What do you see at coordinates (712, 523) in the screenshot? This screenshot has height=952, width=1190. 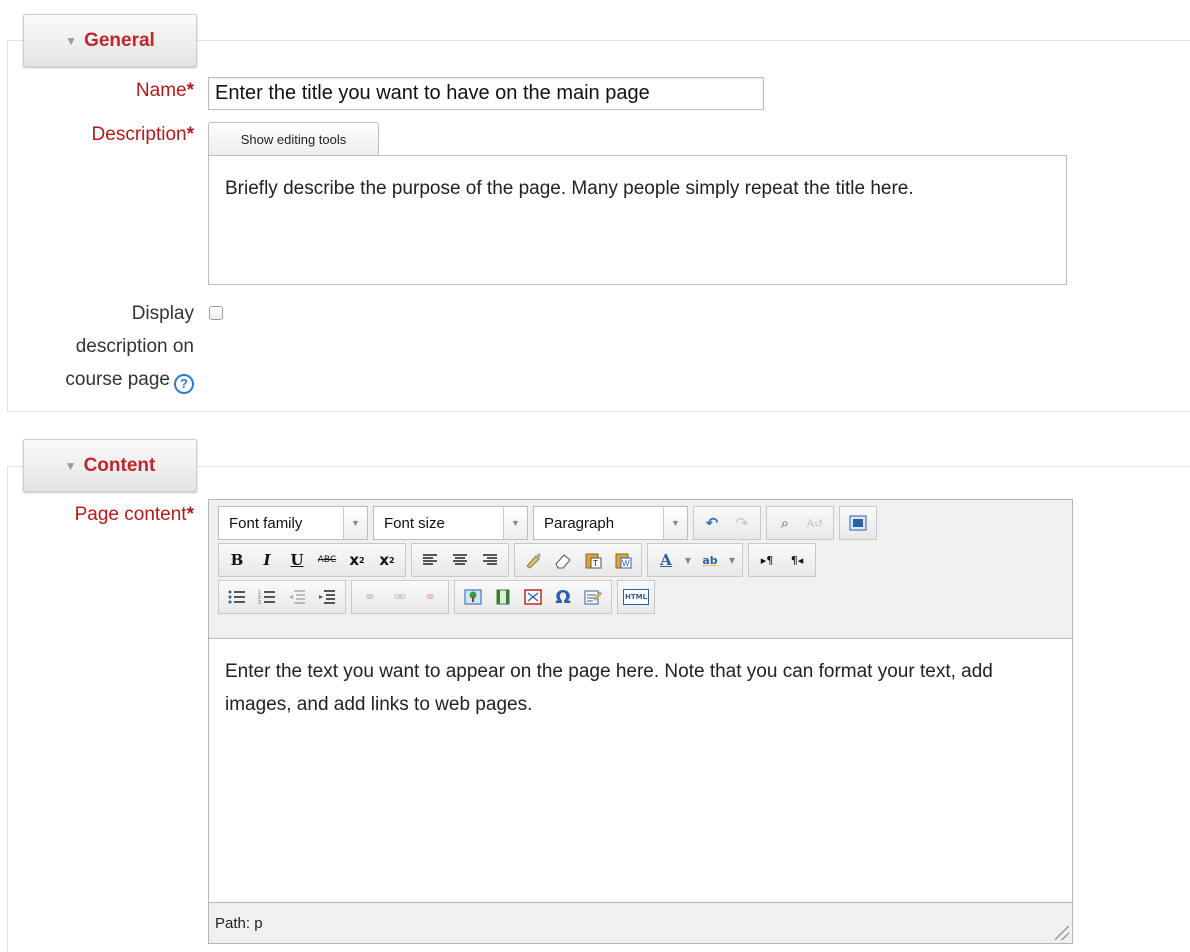 I see `undo-icon: ↶` at bounding box center [712, 523].